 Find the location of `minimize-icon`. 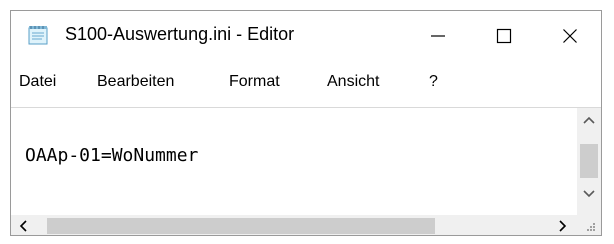

minimize-icon is located at coordinates (438, 36).